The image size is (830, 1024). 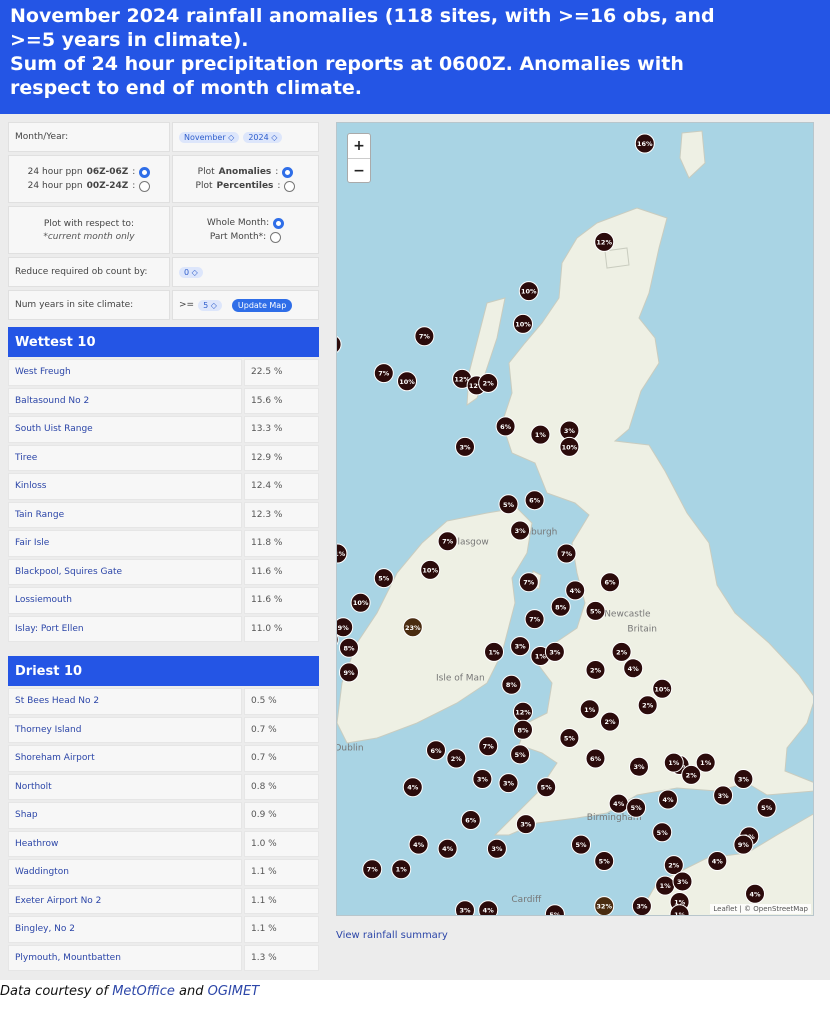 What do you see at coordinates (359, 170) in the screenshot?
I see `zoom-out-button: −` at bounding box center [359, 170].